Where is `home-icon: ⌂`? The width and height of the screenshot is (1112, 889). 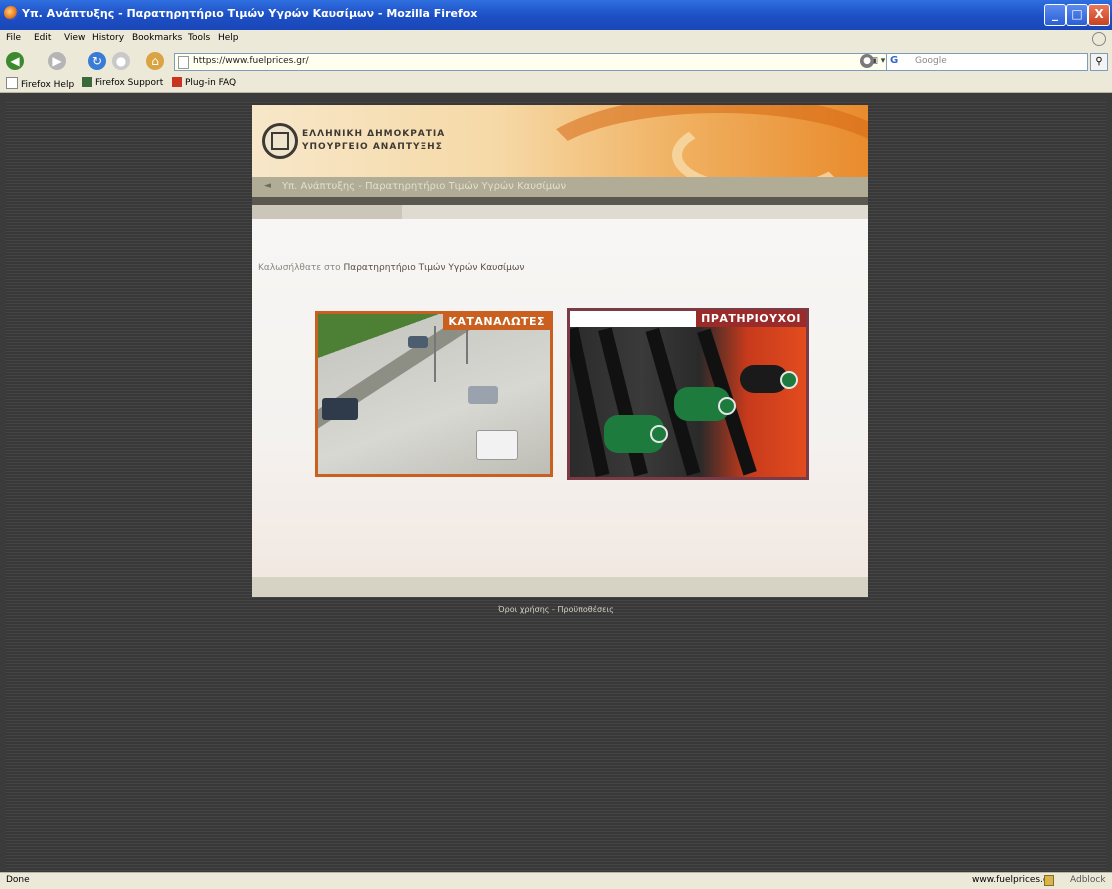 home-icon: ⌂ is located at coordinates (155, 61).